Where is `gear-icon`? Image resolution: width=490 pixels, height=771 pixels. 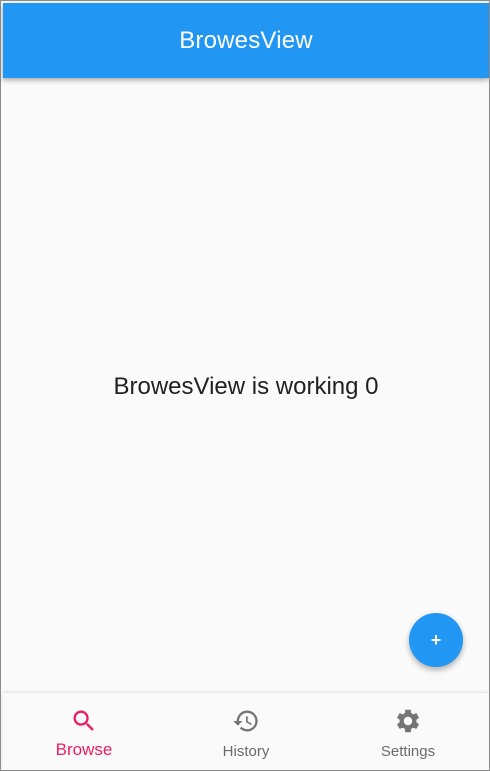
gear-icon is located at coordinates (408, 721).